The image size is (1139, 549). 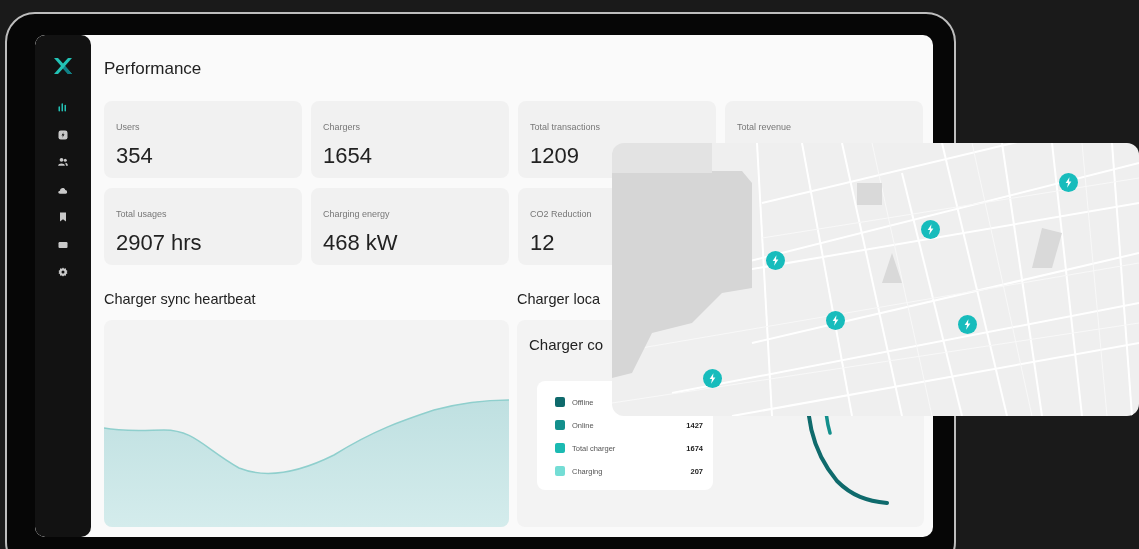 What do you see at coordinates (63, 162) in the screenshot?
I see `users-icon` at bounding box center [63, 162].